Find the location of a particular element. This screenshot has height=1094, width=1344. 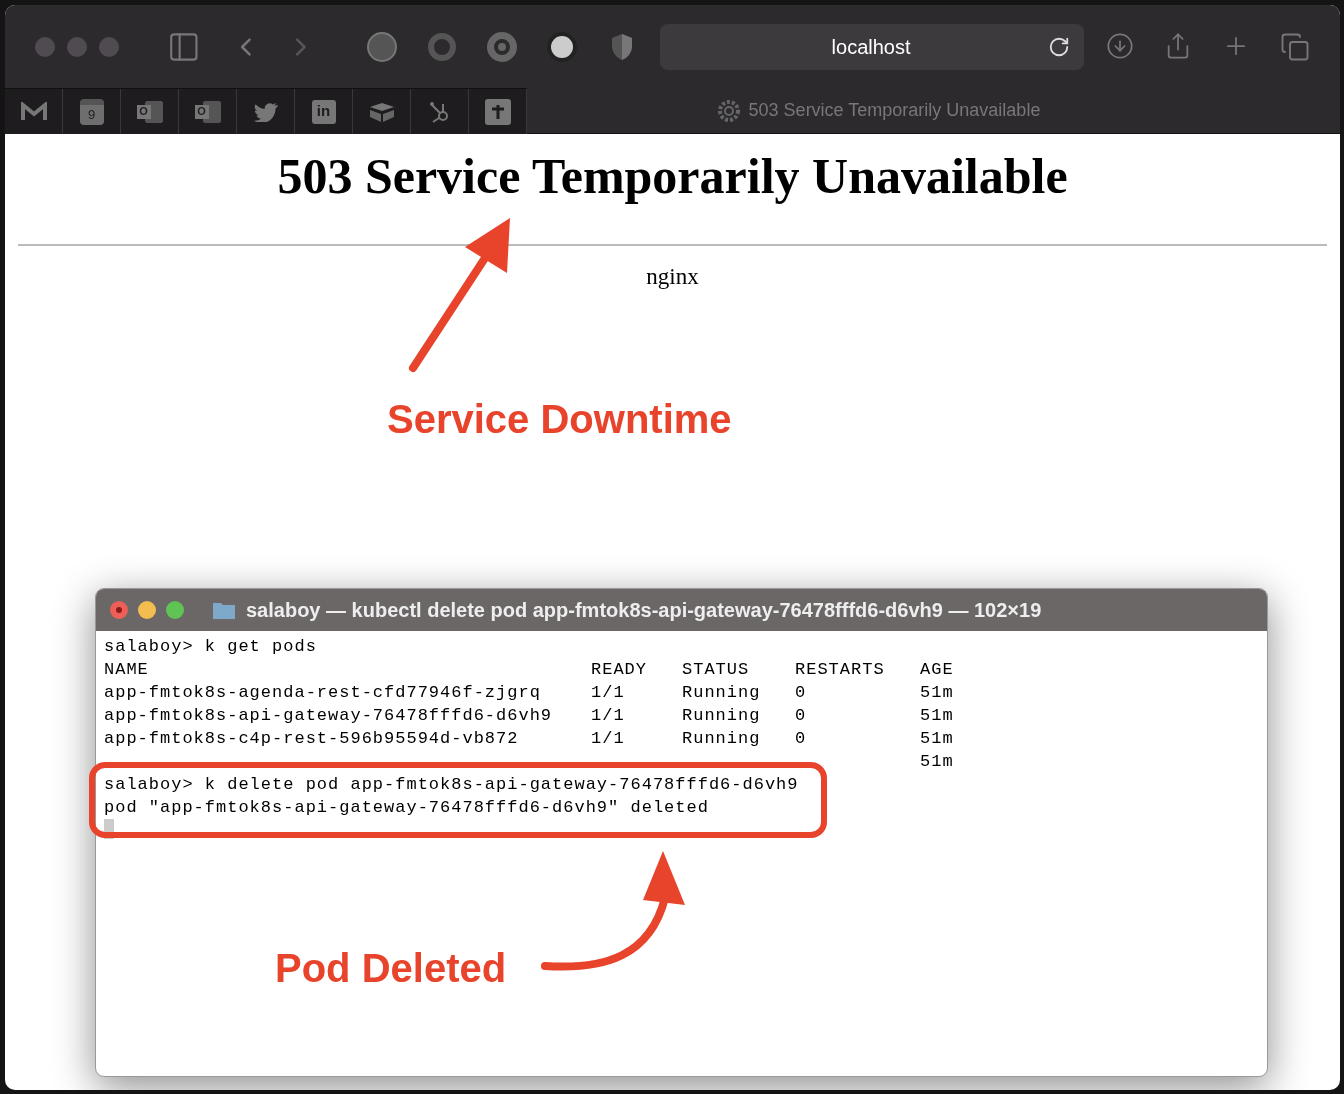

minimize-button is located at coordinates (147, 610).